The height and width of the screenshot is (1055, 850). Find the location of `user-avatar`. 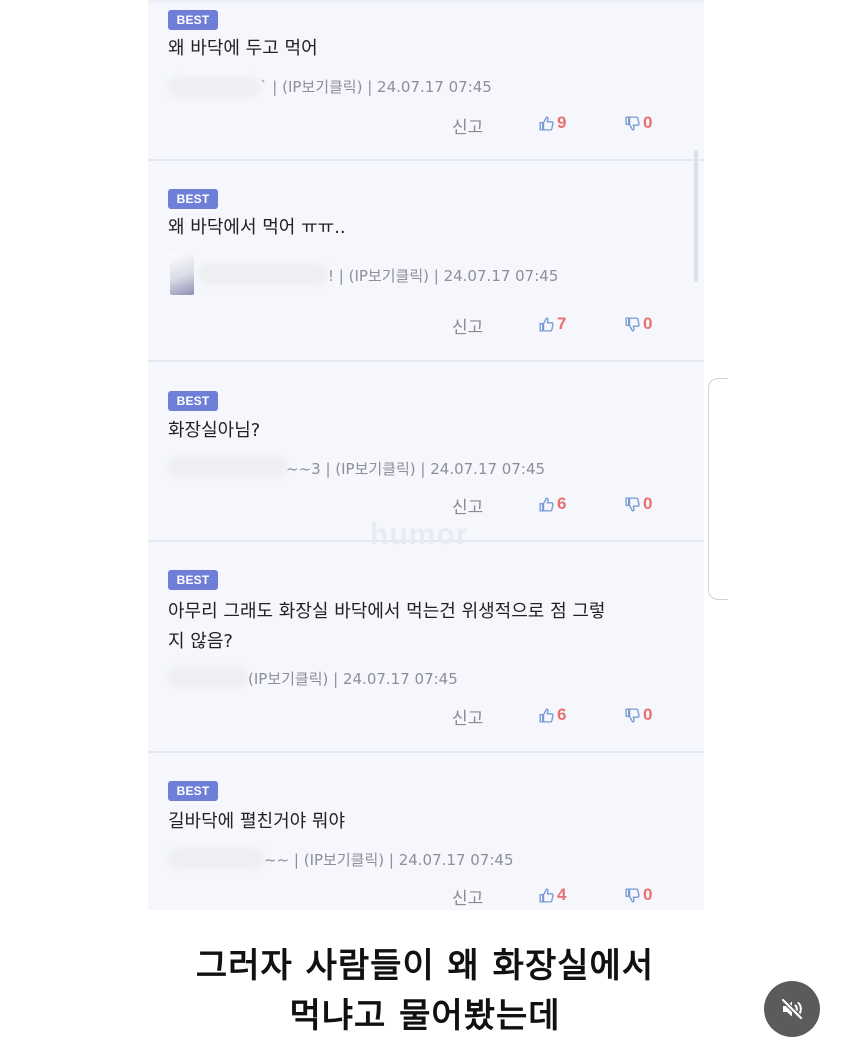

user-avatar is located at coordinates (182, 274).